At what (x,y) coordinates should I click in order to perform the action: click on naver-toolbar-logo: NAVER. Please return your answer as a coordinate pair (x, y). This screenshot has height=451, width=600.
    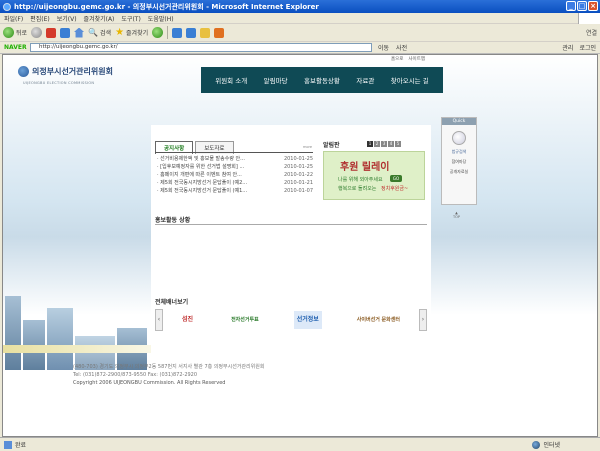
    Looking at the image, I should click on (17, 47).